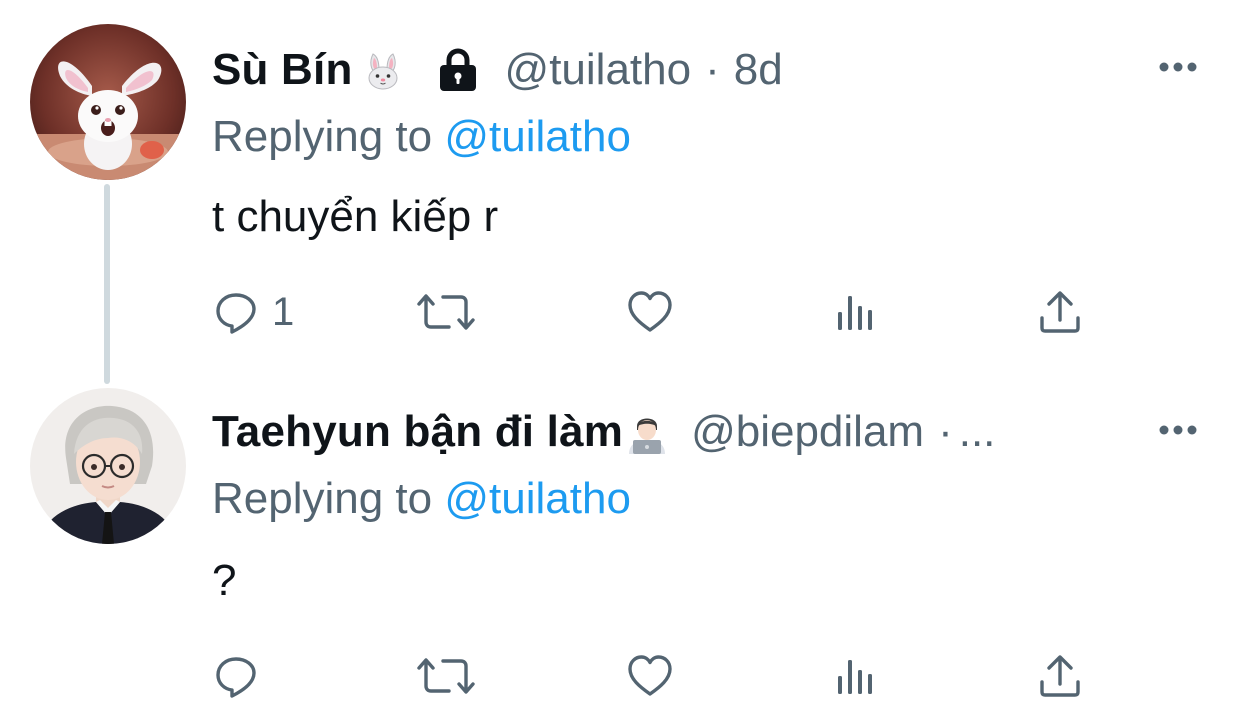 This screenshot has width=1242, height=716. I want to click on user-handle: @tuilatho, so click(598, 70).